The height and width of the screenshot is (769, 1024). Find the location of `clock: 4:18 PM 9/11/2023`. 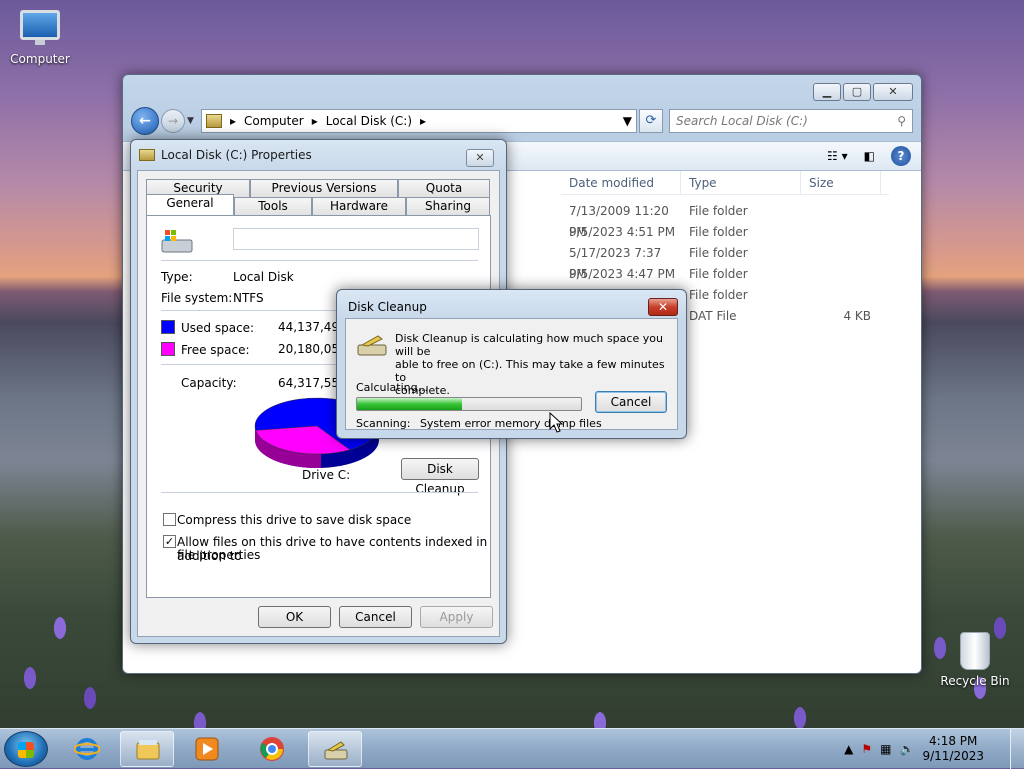

clock: 4:18 PM 9/11/2023 is located at coordinates (953, 749).